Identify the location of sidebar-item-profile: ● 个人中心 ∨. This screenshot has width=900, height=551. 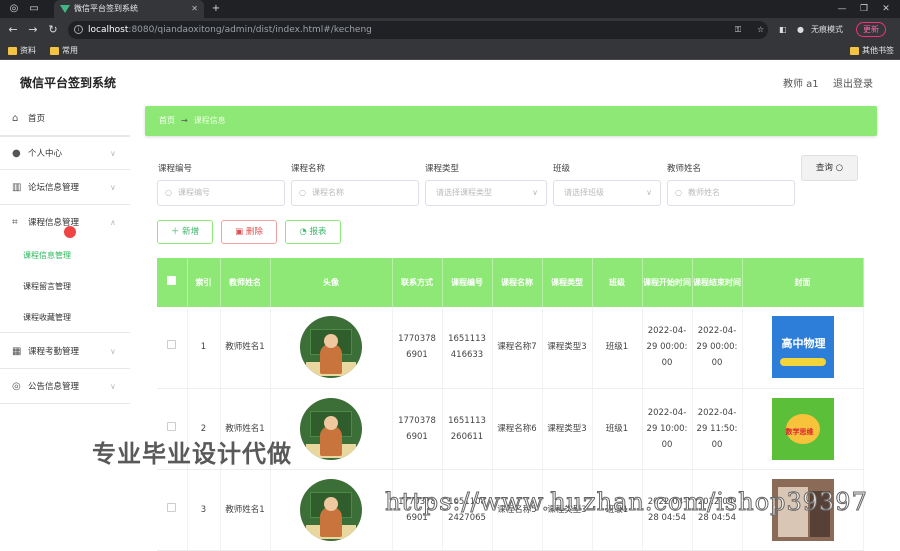
(65, 153).